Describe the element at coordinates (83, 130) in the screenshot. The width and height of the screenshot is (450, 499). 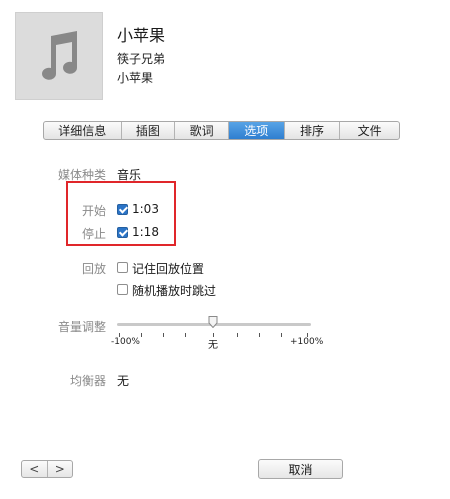
I see `tab-details: 详细信息` at that location.